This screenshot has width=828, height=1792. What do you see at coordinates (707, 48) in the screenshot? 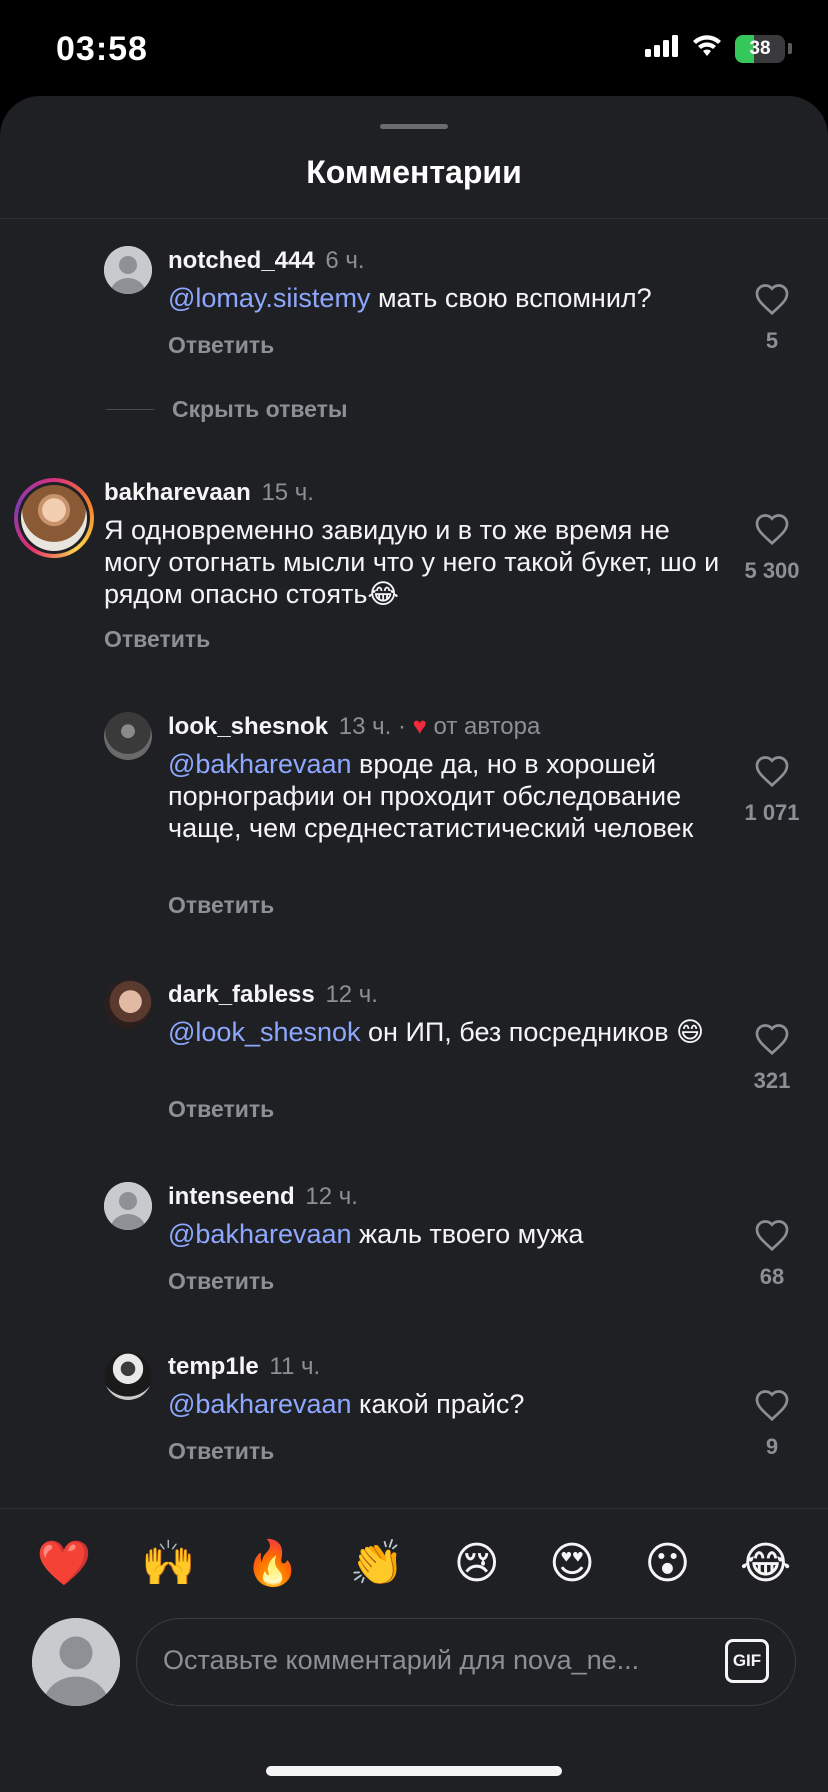
I see `wifi-icon` at bounding box center [707, 48].